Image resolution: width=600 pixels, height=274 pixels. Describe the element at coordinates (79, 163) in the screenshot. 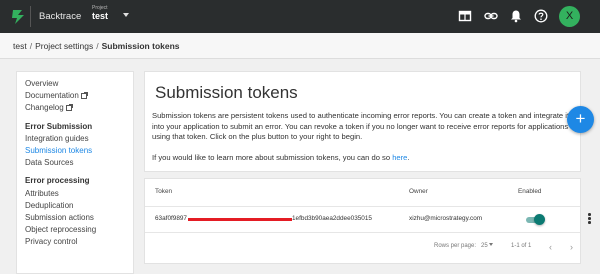

I see `sidebar-item-data-sources: Data Sources` at that location.